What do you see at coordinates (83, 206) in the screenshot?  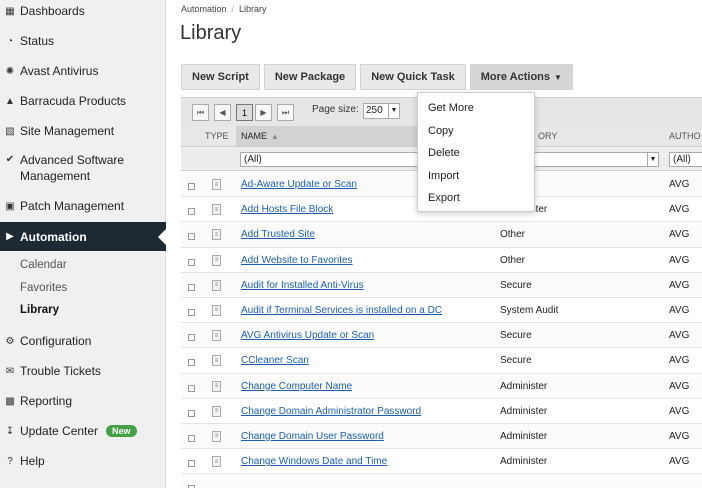 I see `sidebar-item-patch-management: ▣ Patch Management` at bounding box center [83, 206].